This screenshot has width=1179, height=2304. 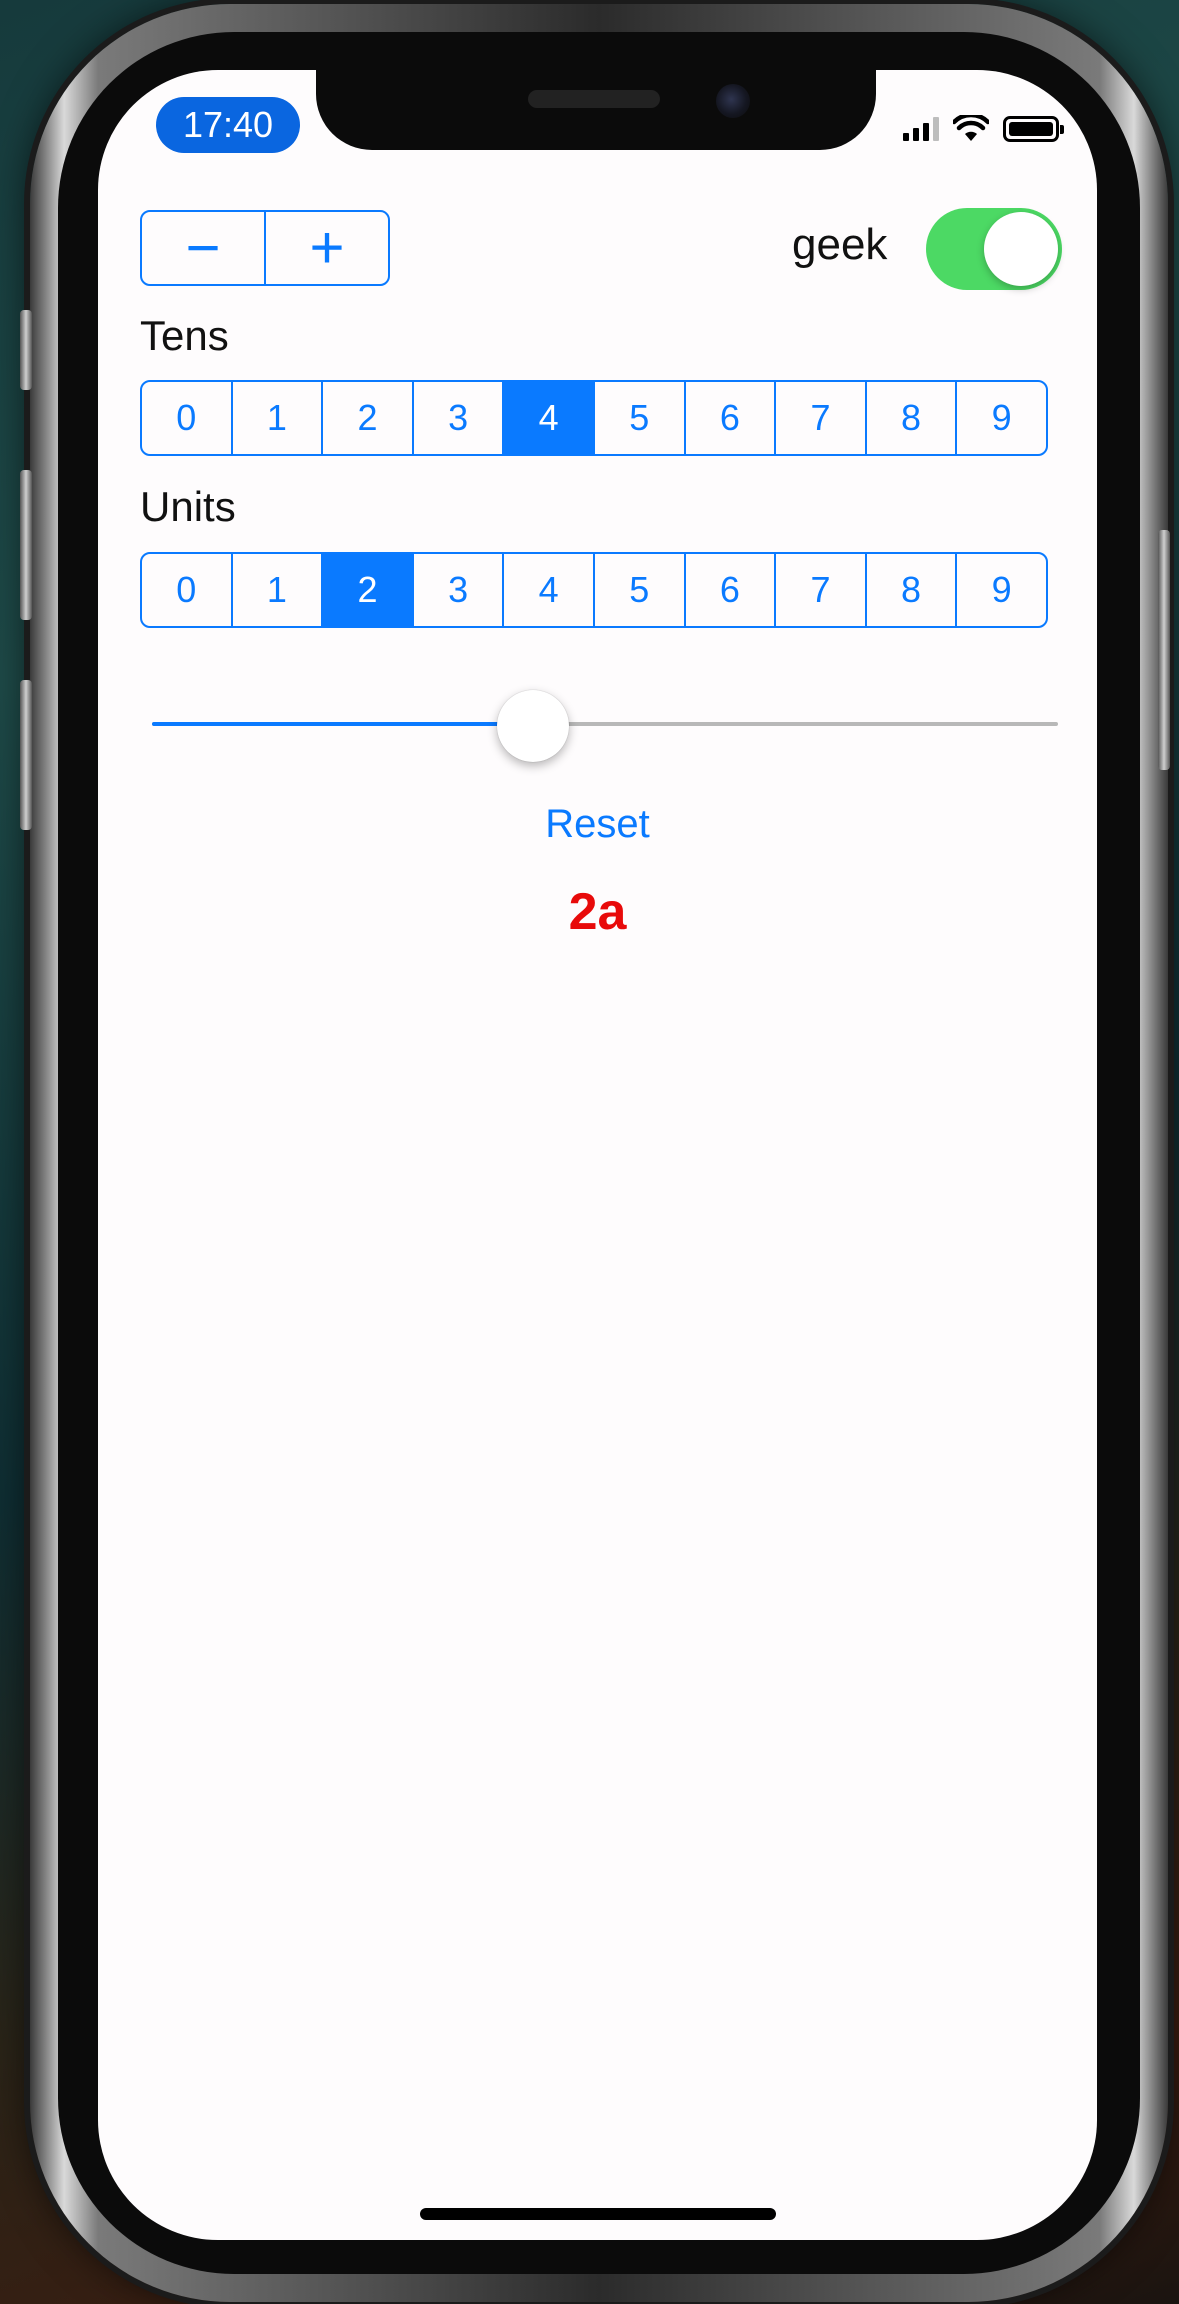 What do you see at coordinates (26, 350) in the screenshot?
I see `mute-switch` at bounding box center [26, 350].